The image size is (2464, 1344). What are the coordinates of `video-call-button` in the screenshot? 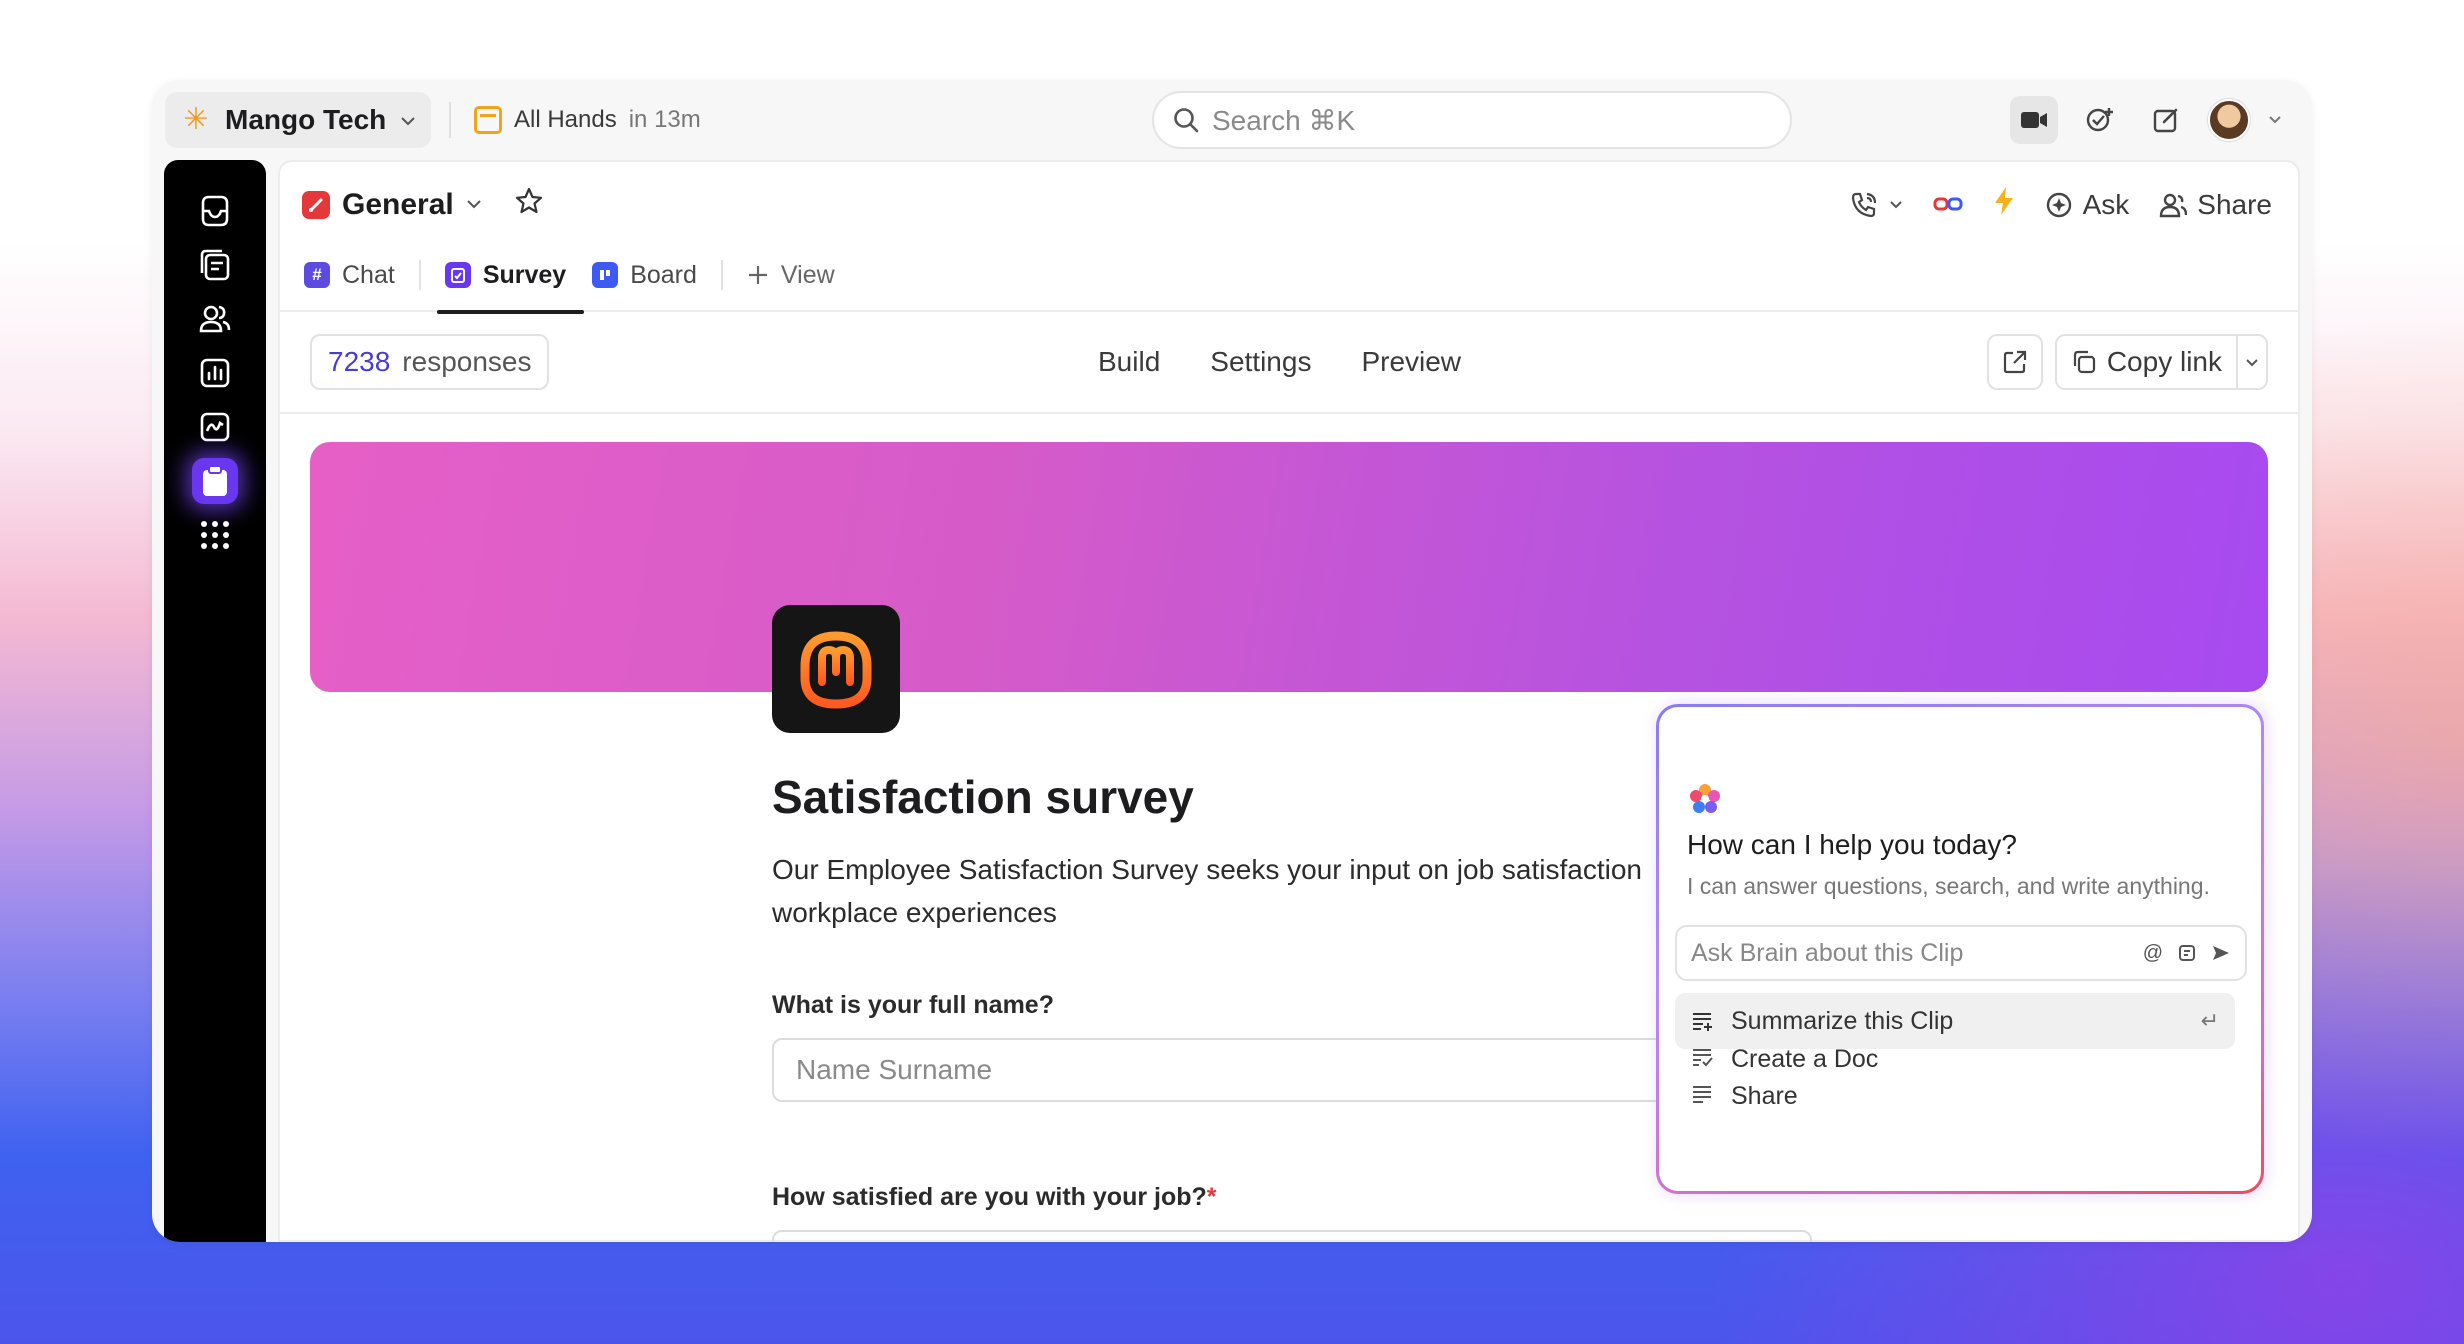 It's located at (2034, 120).